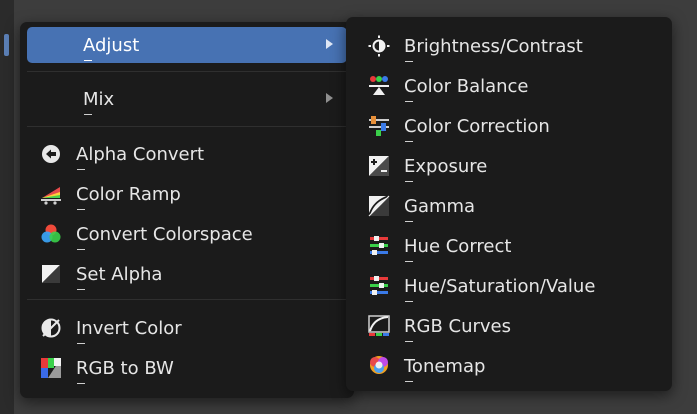  What do you see at coordinates (477, 128) in the screenshot?
I see `menu-item-label: Color Correction` at bounding box center [477, 128].